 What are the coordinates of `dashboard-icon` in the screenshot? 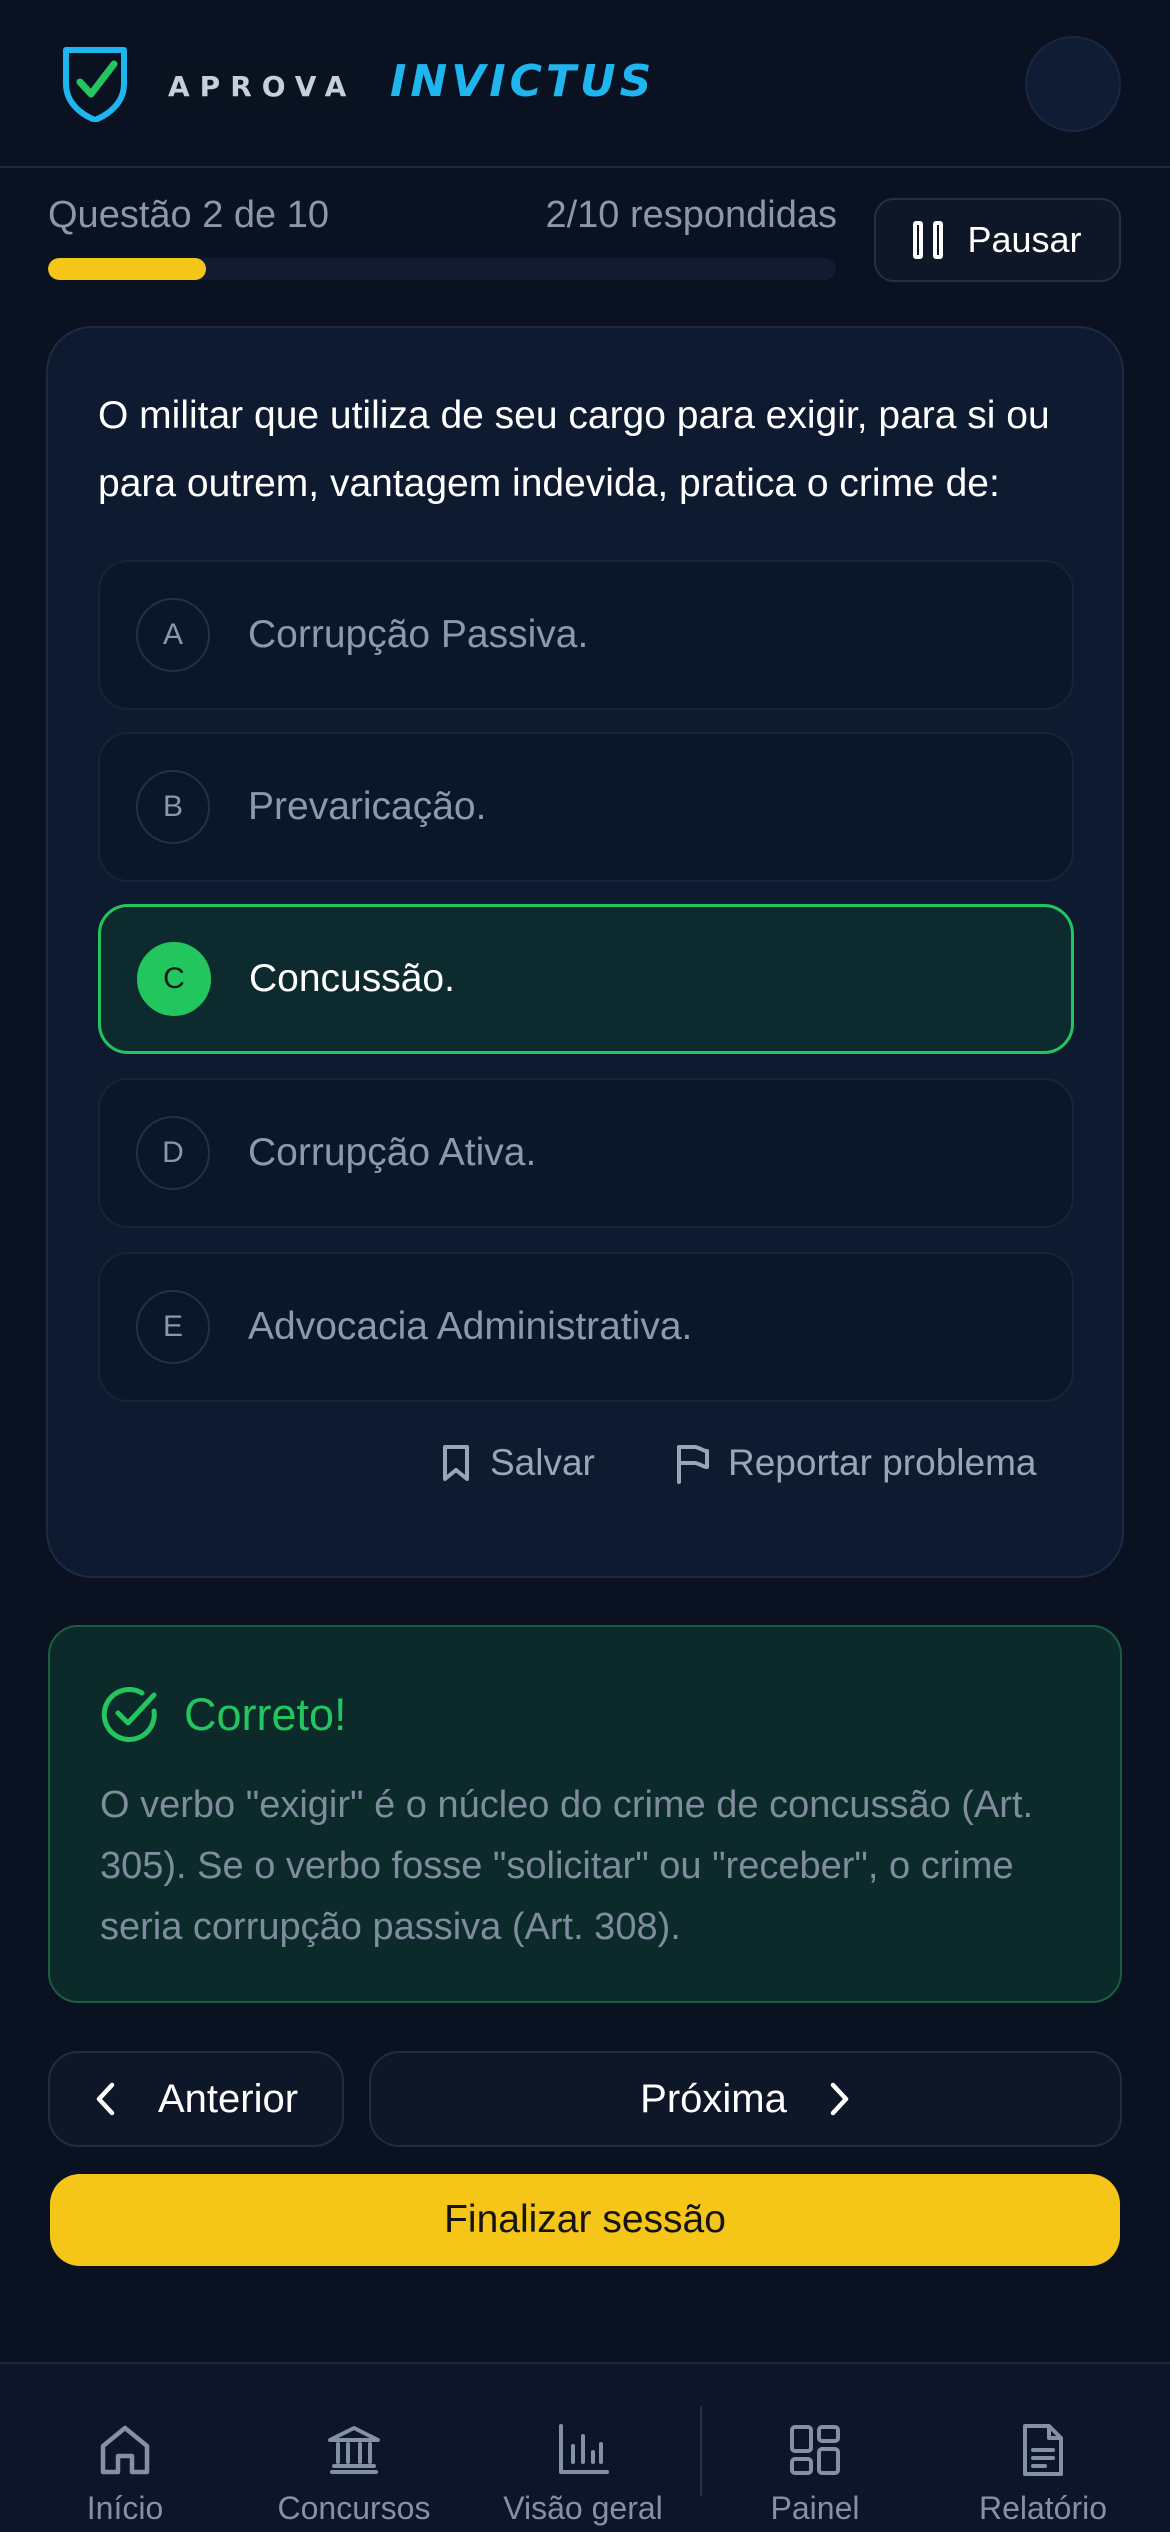 It's located at (815, 2450).